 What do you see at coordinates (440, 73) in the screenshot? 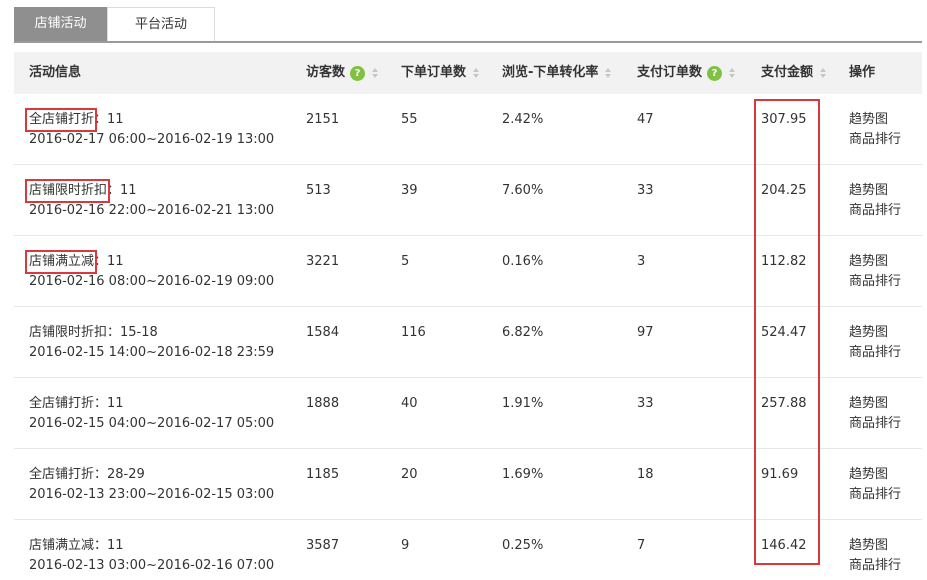
I see `header-orders: 下单订单数` at bounding box center [440, 73].